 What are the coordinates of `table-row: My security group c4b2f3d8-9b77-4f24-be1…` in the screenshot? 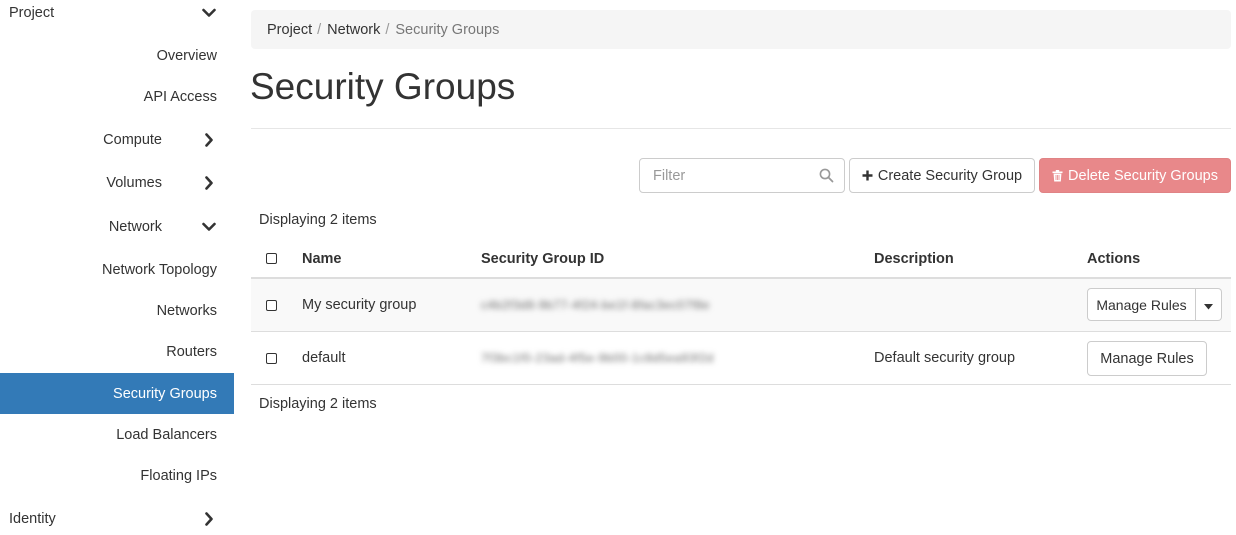 It's located at (741, 305).